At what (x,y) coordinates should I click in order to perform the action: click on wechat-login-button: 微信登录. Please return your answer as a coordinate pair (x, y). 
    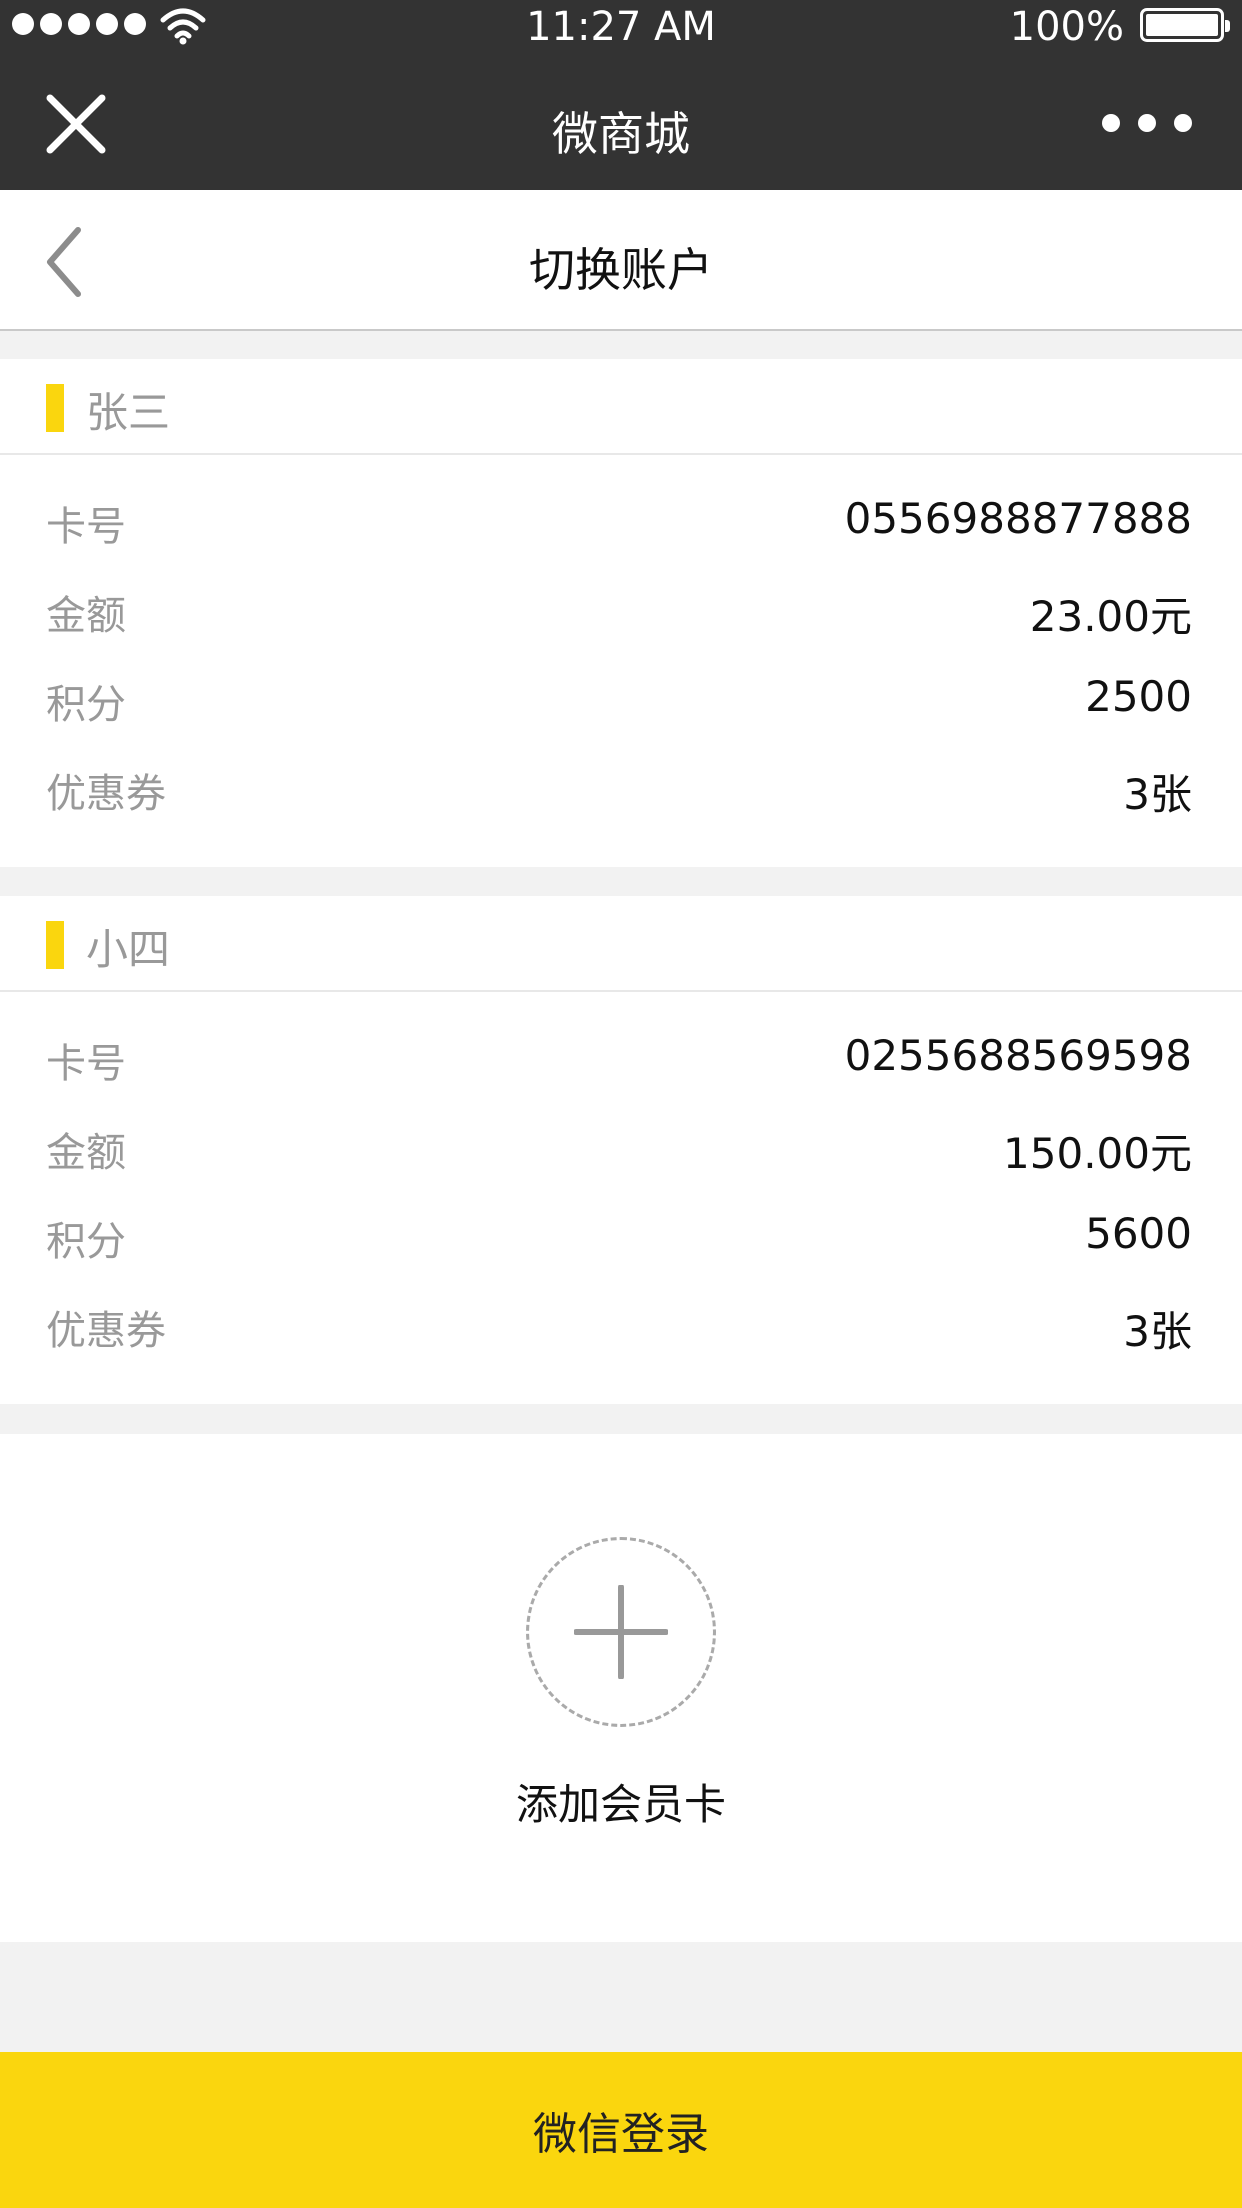
    Looking at the image, I should click on (621, 2130).